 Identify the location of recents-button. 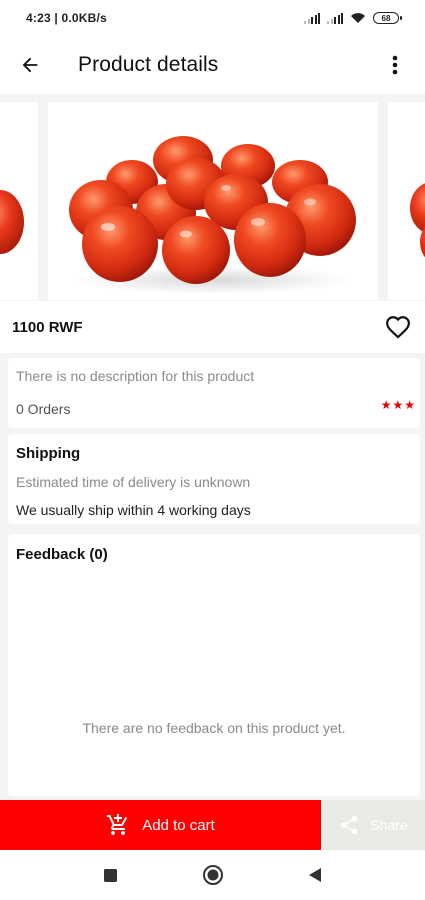
(111, 875).